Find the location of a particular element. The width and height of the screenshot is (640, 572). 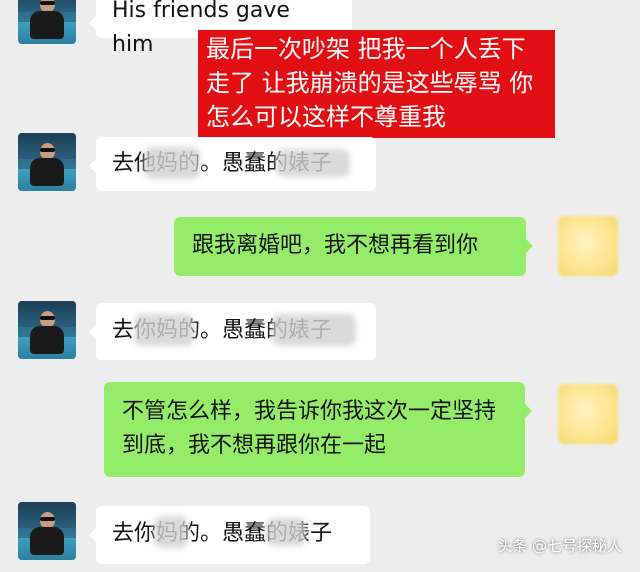

message-overlay: 最后一次吵架 把我一个人丢下走了 让我崩溃的是这些辱骂 你怎么可以这样不尊重我 is located at coordinates (376, 84).